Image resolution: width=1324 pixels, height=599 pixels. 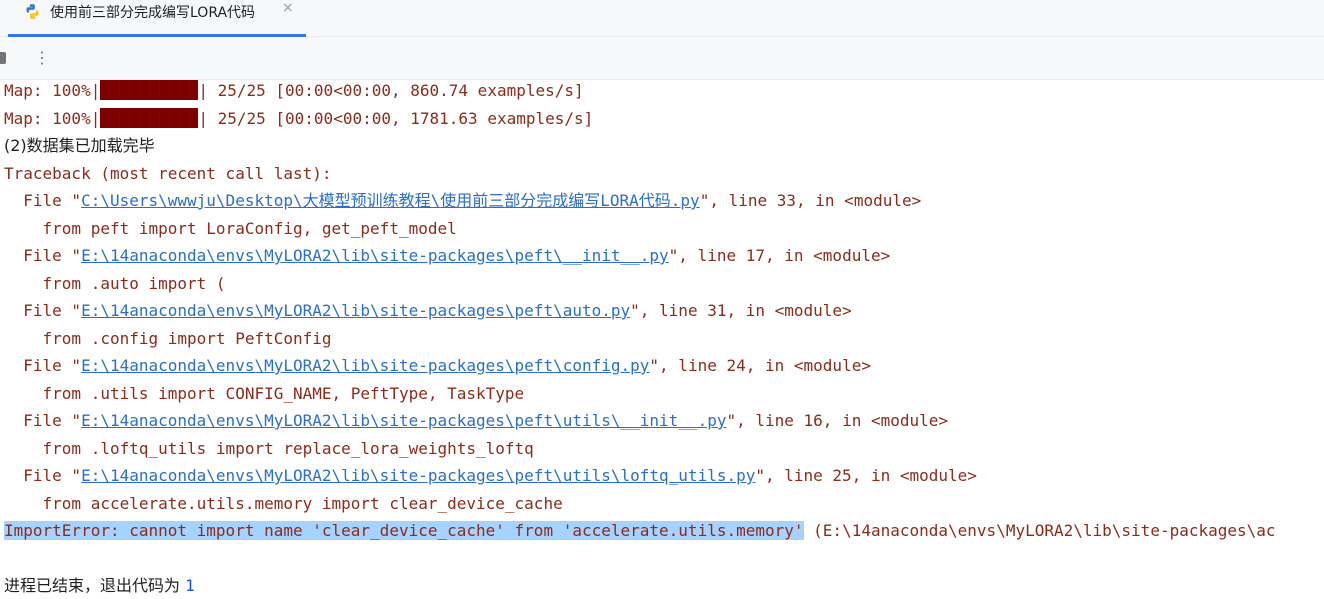 What do you see at coordinates (42, 58) in the screenshot?
I see `more-options-icon: ⋮` at bounding box center [42, 58].